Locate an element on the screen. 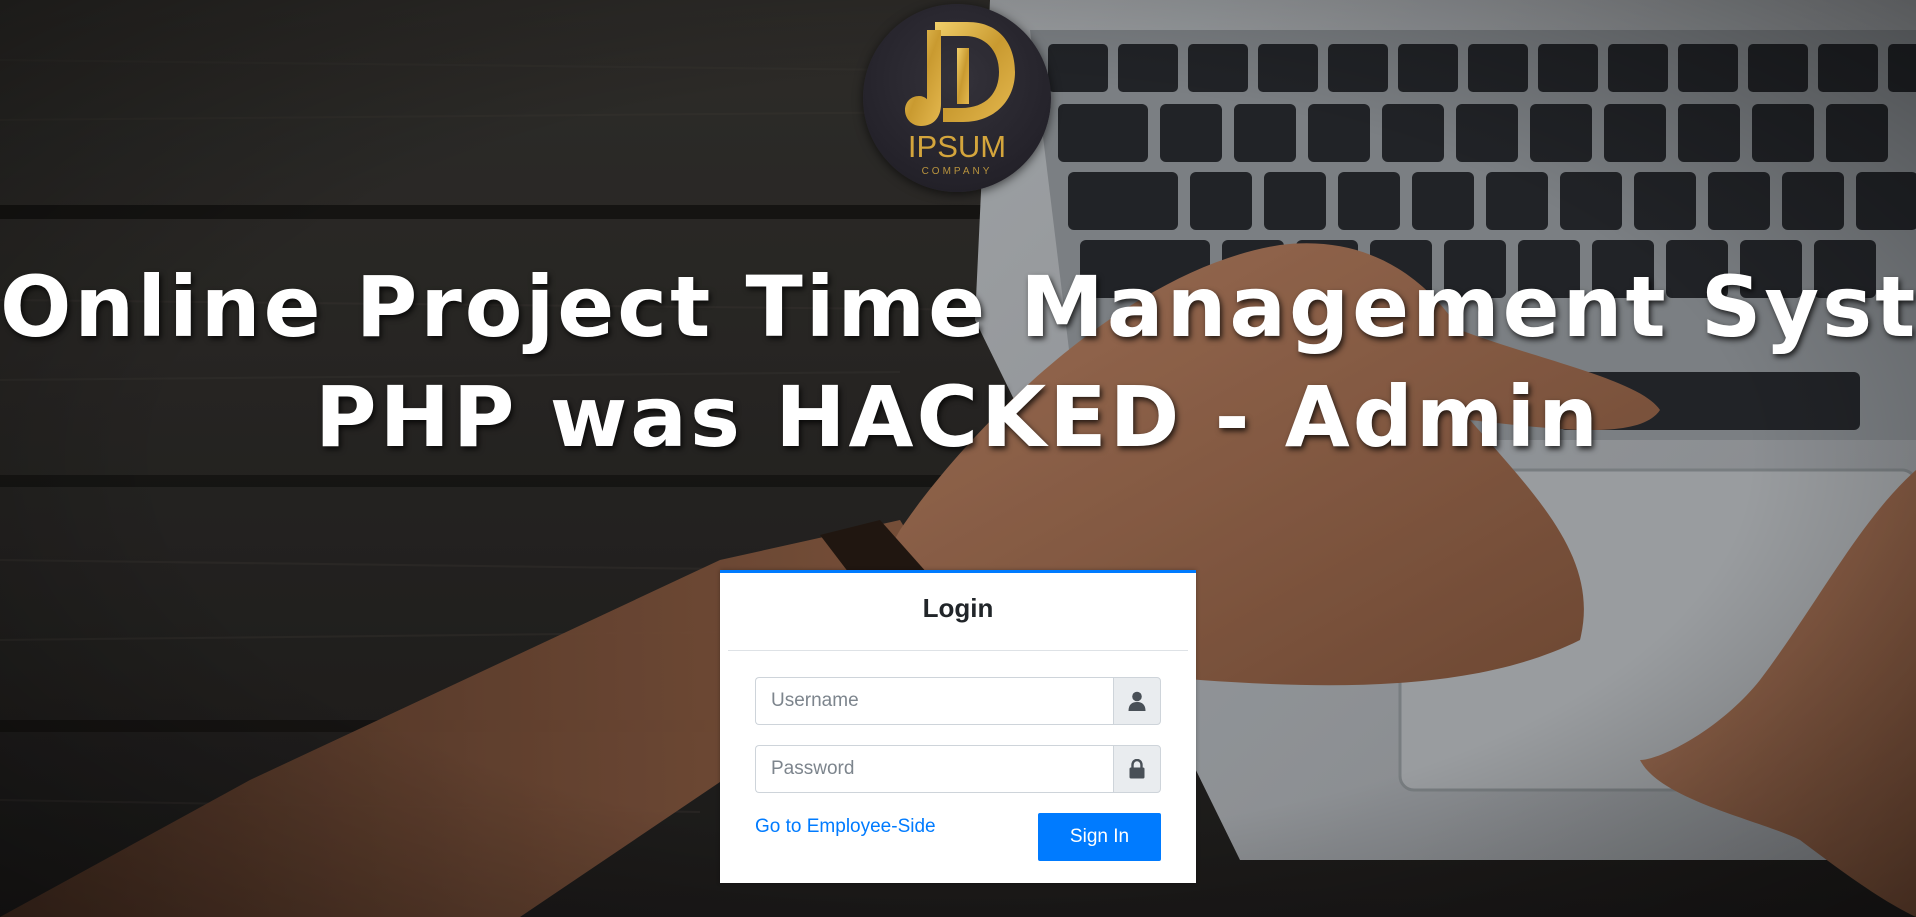 The height and width of the screenshot is (917, 1916). username-input-group is located at coordinates (958, 701).